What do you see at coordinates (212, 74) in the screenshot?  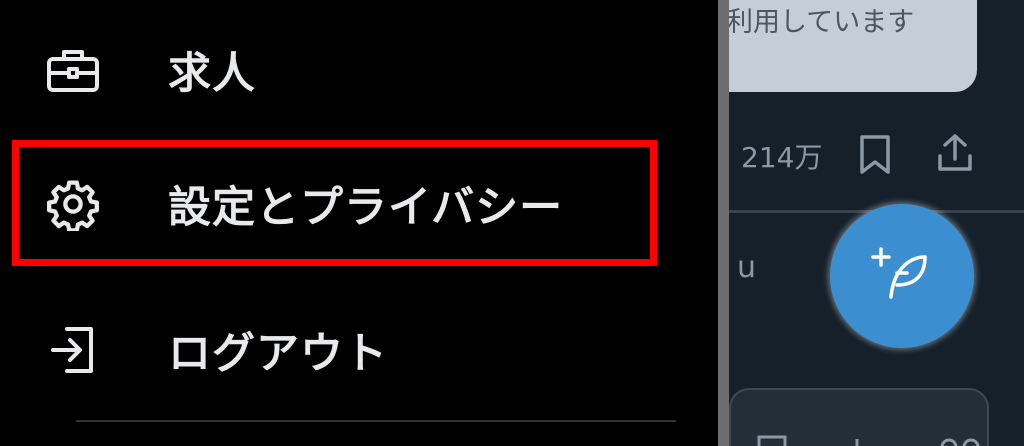 I see `menu-label-jobs: 求人` at bounding box center [212, 74].